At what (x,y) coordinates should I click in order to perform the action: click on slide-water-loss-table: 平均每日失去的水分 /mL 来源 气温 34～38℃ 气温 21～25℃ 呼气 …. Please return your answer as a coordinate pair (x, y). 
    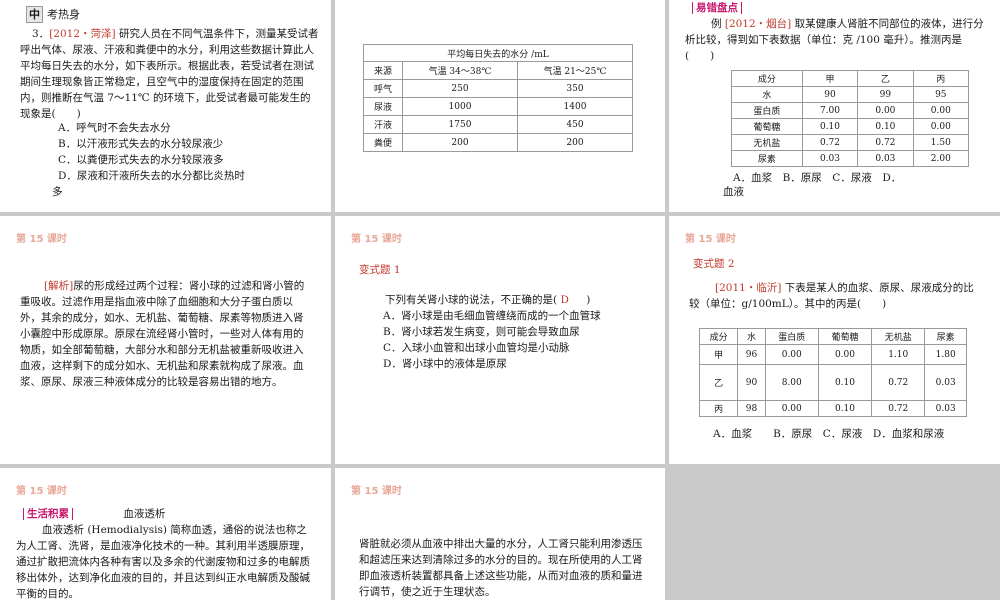
    Looking at the image, I should click on (500, 106).